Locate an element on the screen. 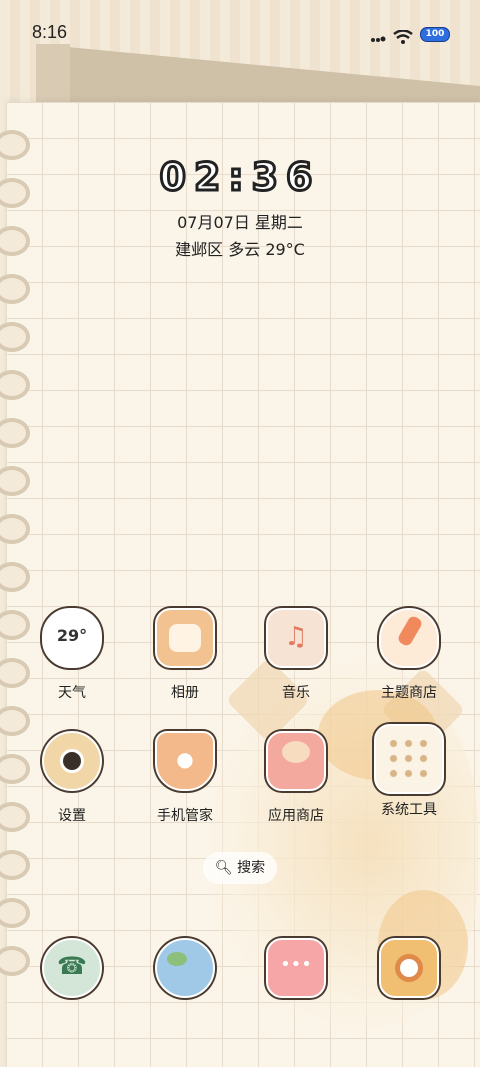 Image resolution: width=480 pixels, height=1067 pixels. app-phone-manager: ● 手机管家 is located at coordinates (185, 778).